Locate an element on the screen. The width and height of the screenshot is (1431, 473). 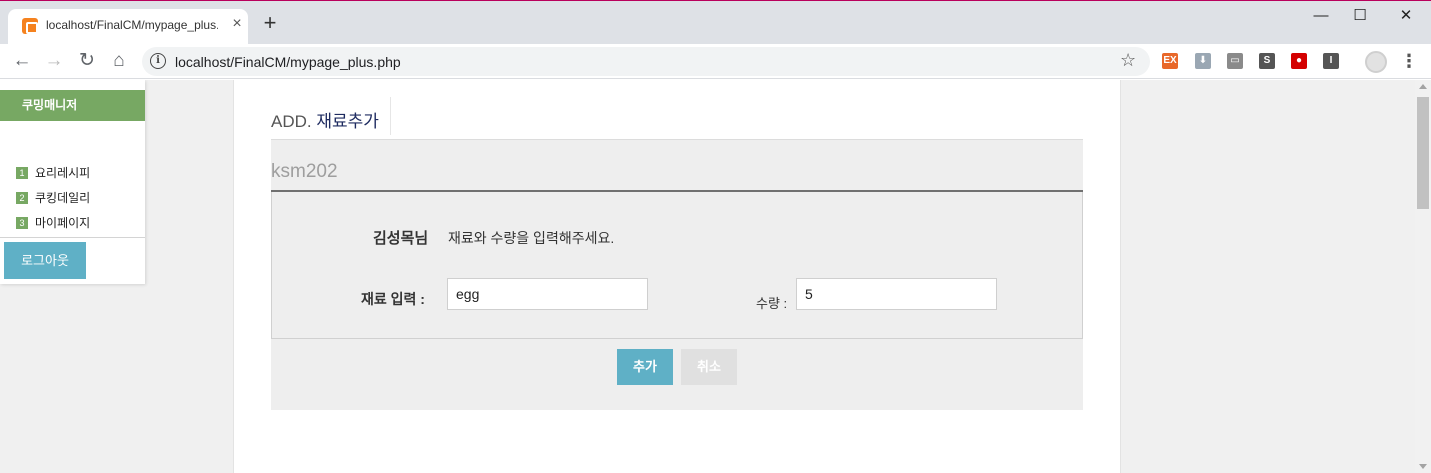
menu-number-badge: 3 is located at coordinates (22, 222).